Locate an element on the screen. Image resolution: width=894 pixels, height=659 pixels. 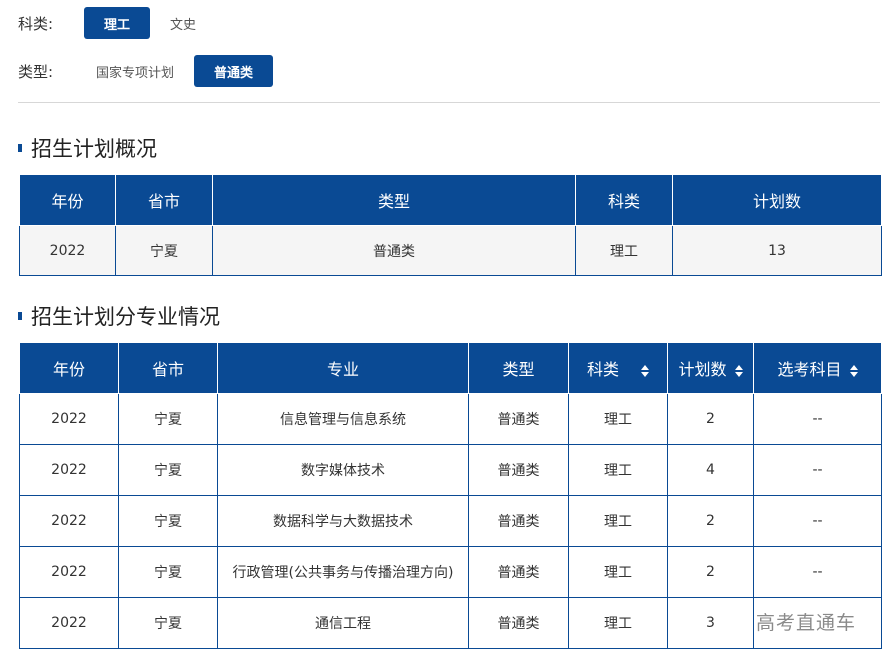
overview-header-row: 年份 省市 类型 科类 计划数 is located at coordinates (450, 200).